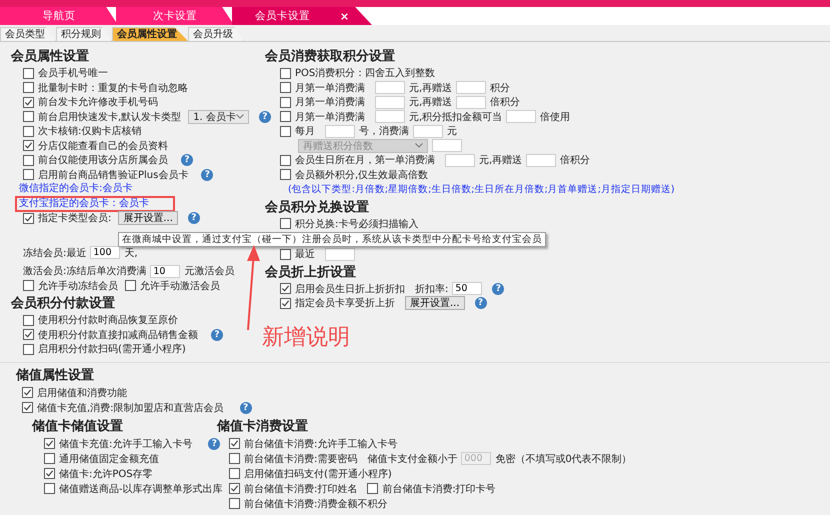 The height and width of the screenshot is (515, 830). What do you see at coordinates (28, 34) in the screenshot?
I see `tab: 会员类型` at bounding box center [28, 34].